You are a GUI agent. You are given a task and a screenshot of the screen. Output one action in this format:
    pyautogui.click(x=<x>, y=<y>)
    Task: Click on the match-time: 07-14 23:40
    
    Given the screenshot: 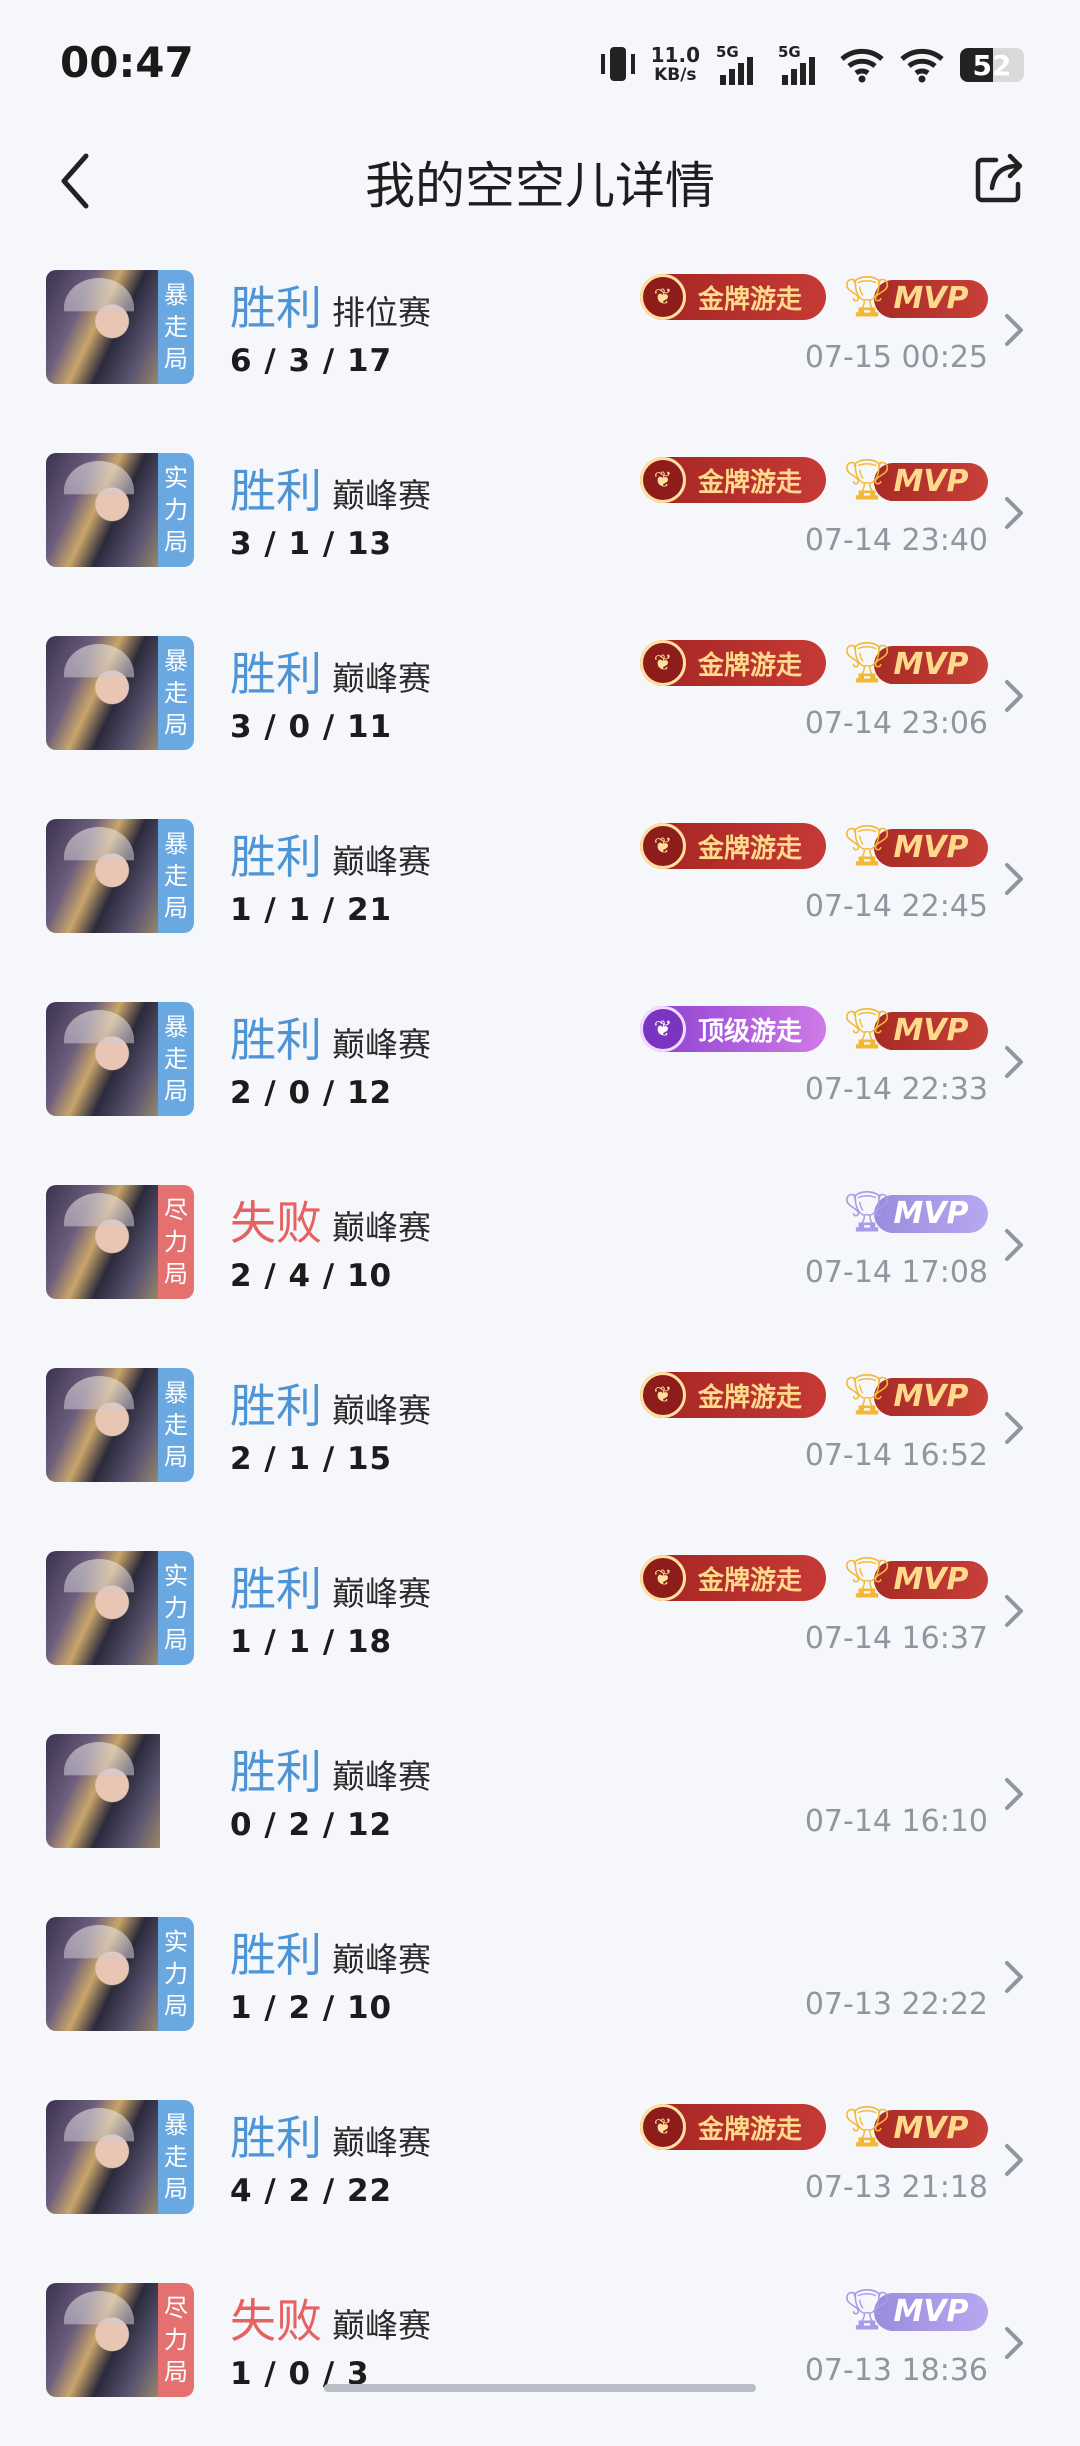 What is the action you would take?
    pyautogui.click(x=896, y=540)
    